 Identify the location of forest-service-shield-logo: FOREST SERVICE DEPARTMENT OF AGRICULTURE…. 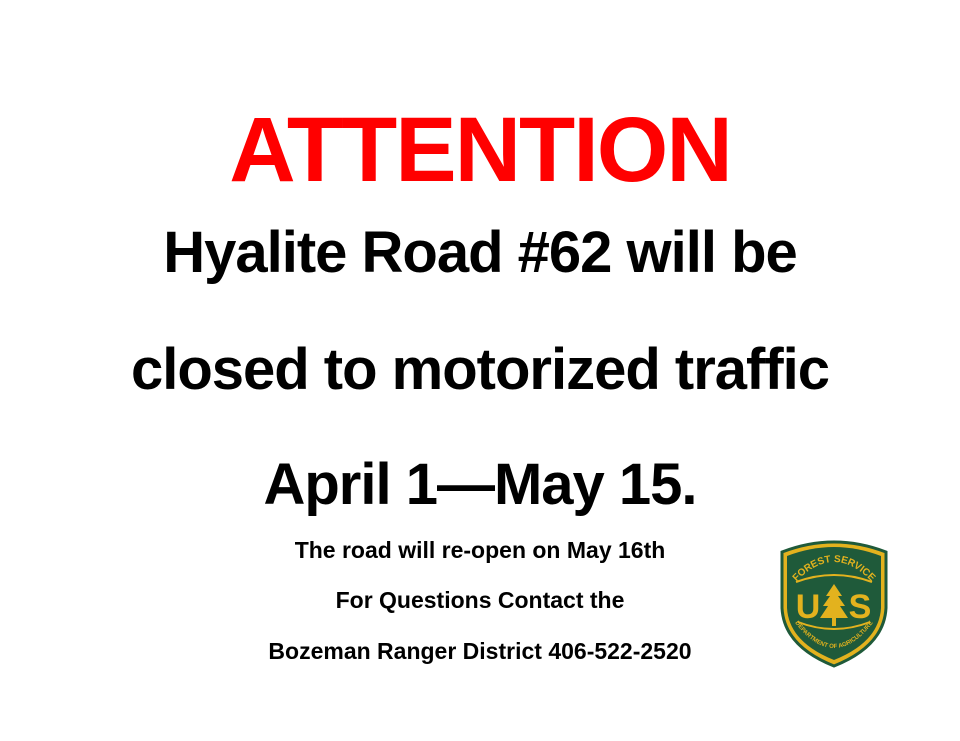
(834, 603).